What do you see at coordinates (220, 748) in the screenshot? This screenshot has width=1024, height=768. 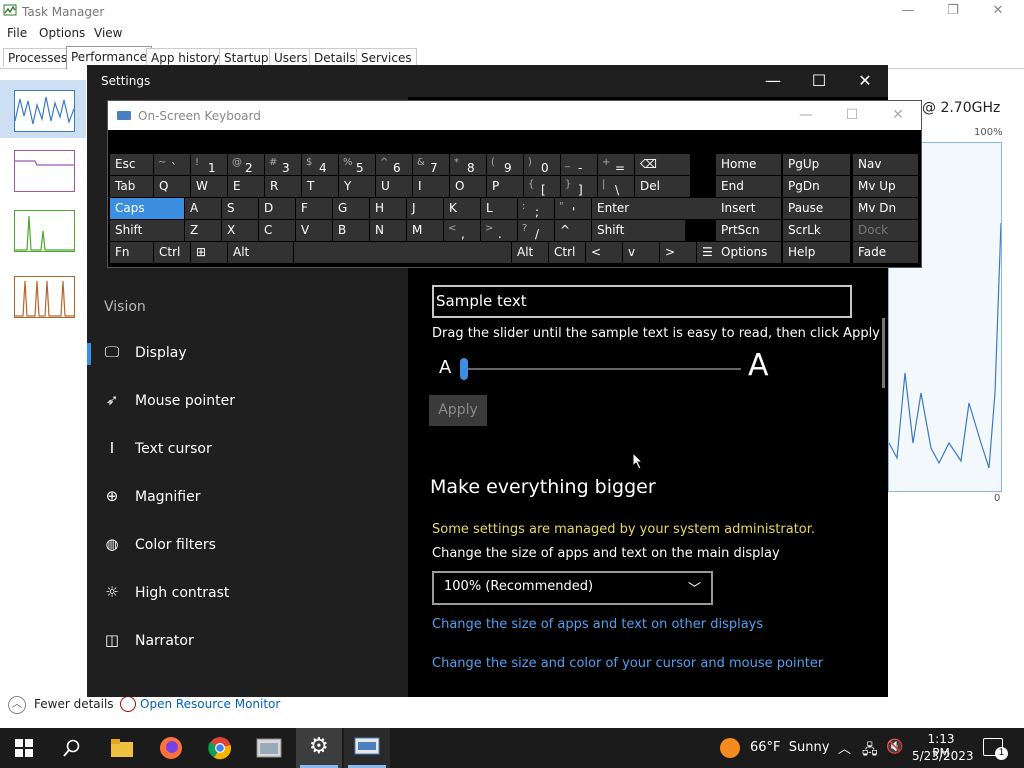 I see `chrome-icon` at bounding box center [220, 748].